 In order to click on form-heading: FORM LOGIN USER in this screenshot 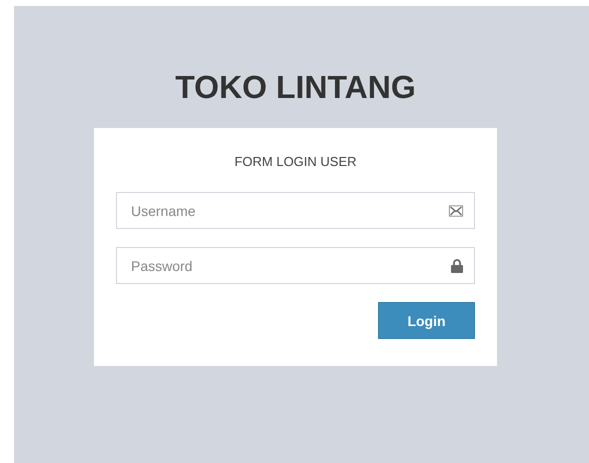, I will do `click(295, 161)`.